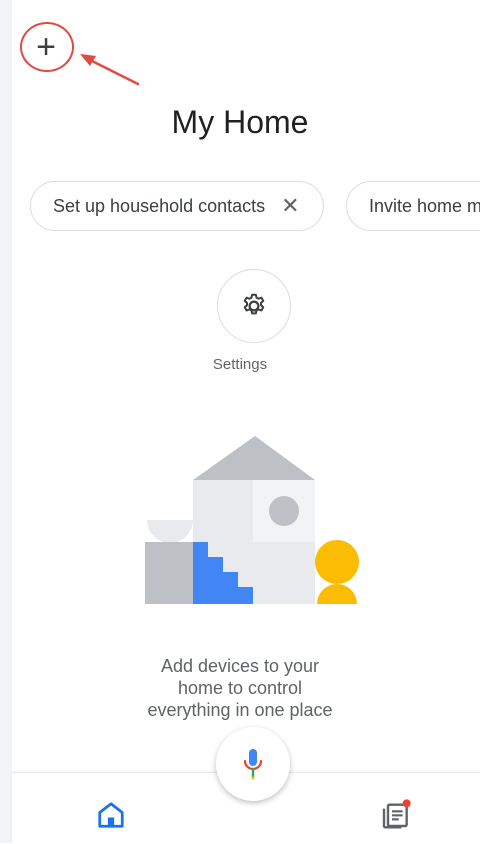 The width and height of the screenshot is (480, 844). Describe the element at coordinates (240, 122) in the screenshot. I see `page-title: My Home` at that location.